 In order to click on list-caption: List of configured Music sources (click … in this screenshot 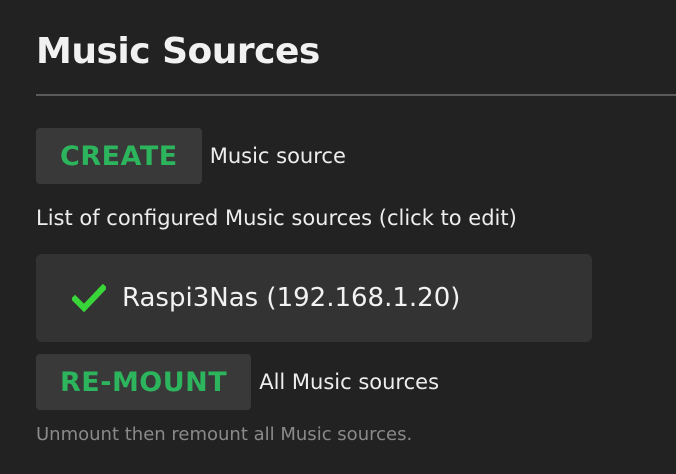, I will do `click(276, 218)`.